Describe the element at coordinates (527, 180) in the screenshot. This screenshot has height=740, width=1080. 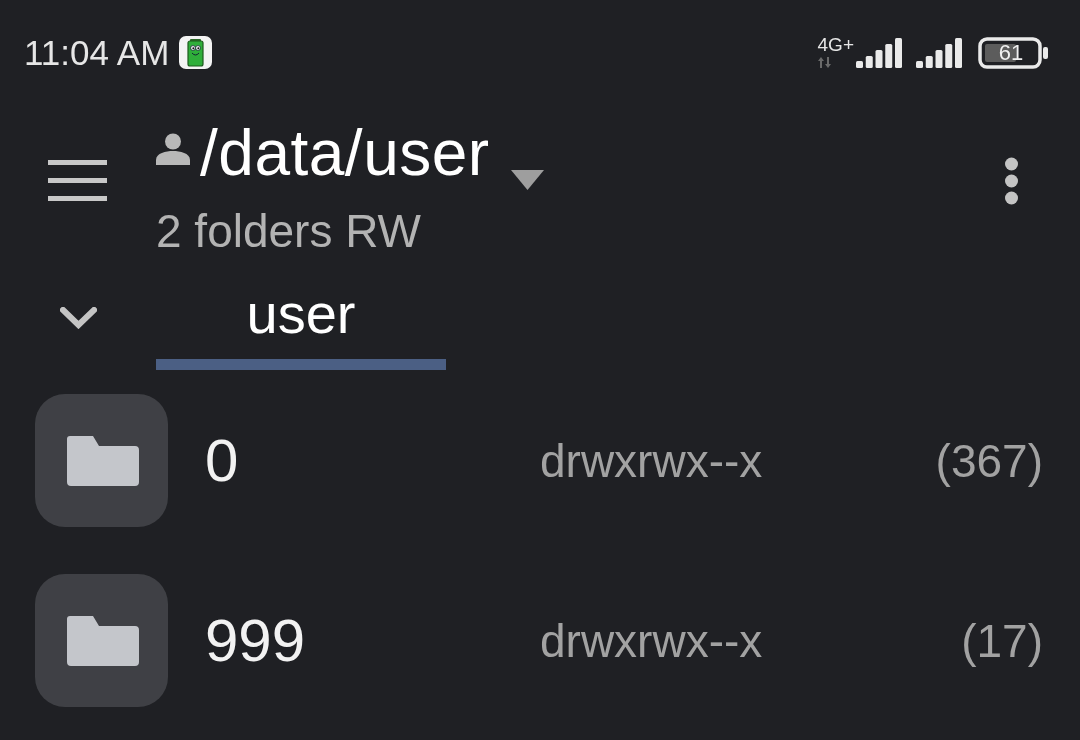
I see `caret-down-icon` at that location.